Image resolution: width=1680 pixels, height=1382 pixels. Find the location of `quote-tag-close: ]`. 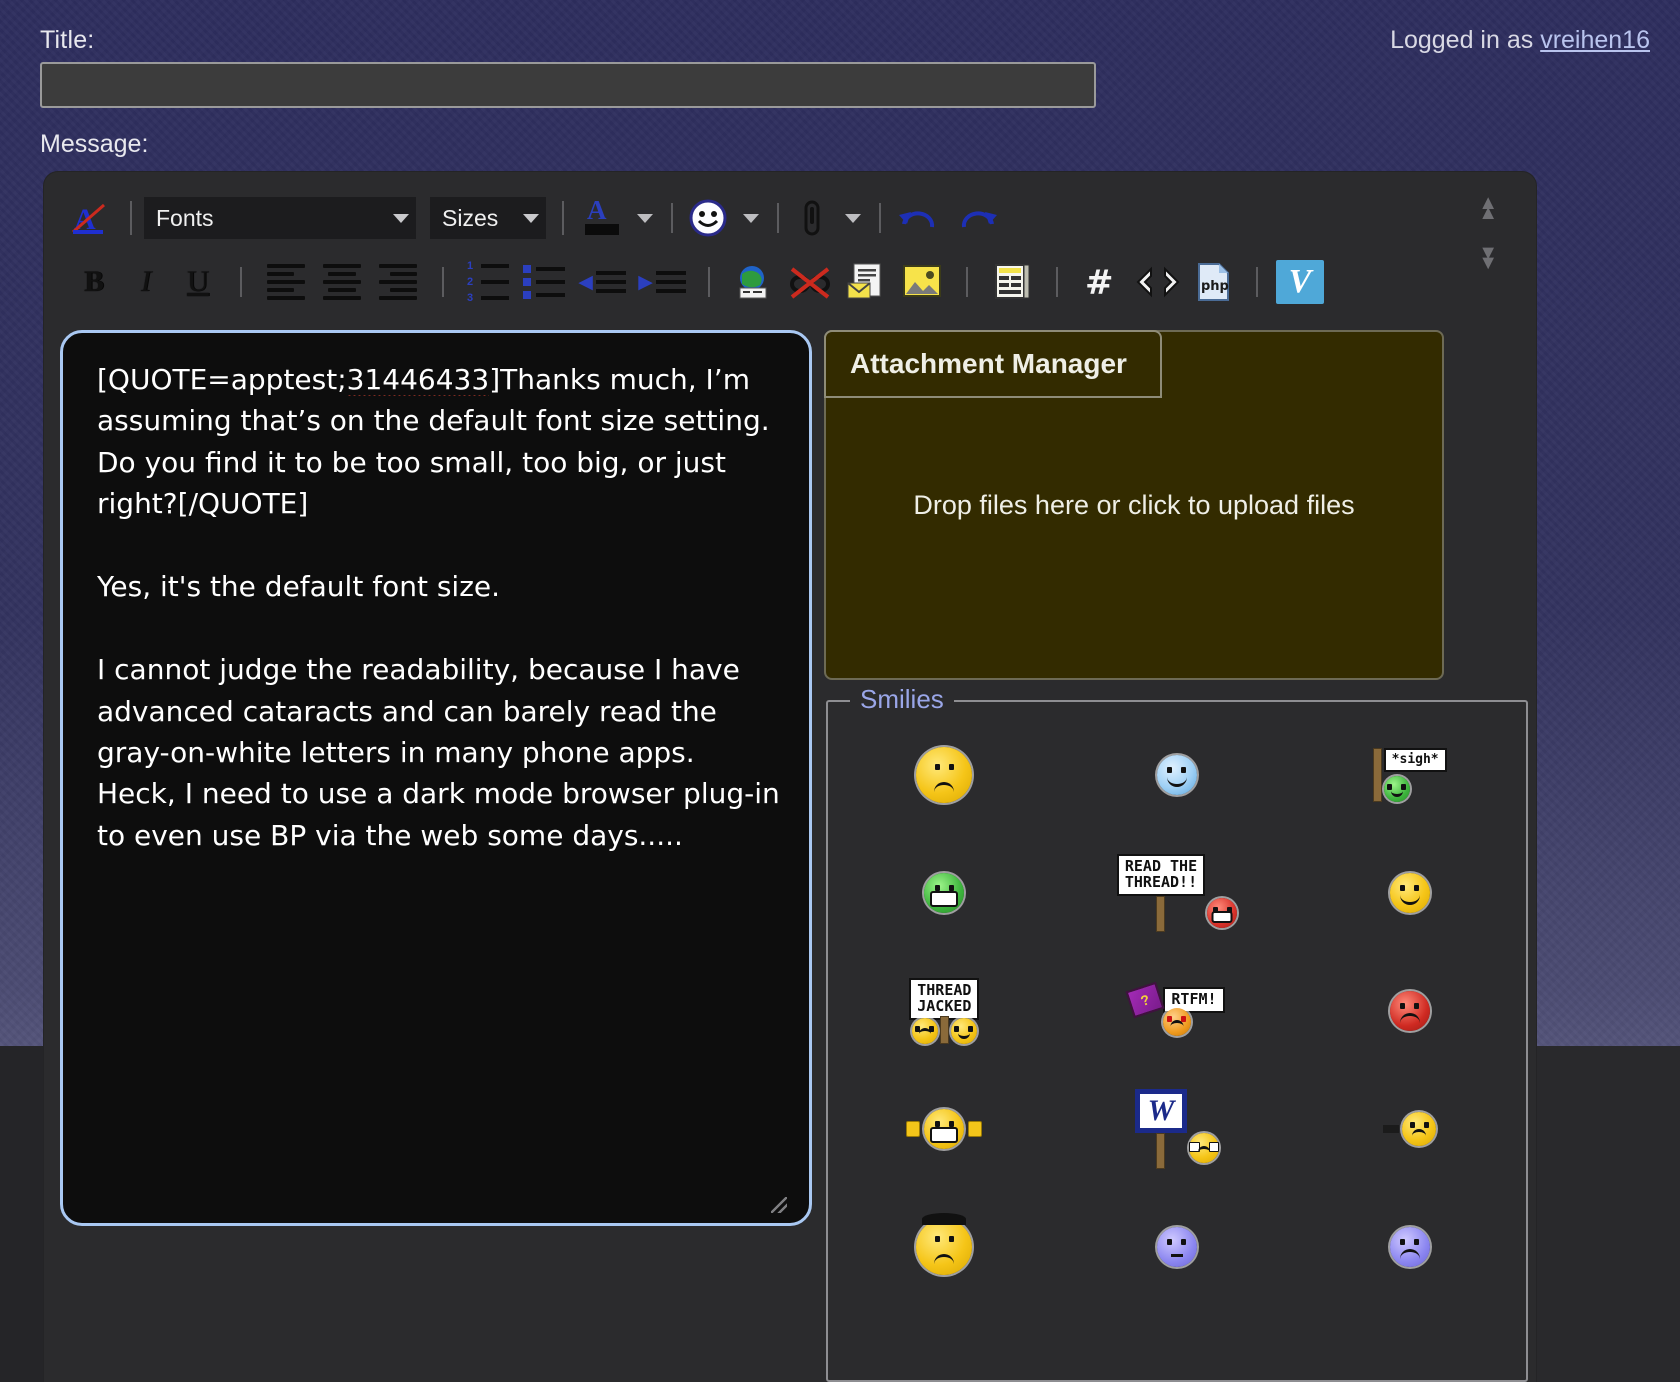

quote-tag-close: ] is located at coordinates (495, 379).